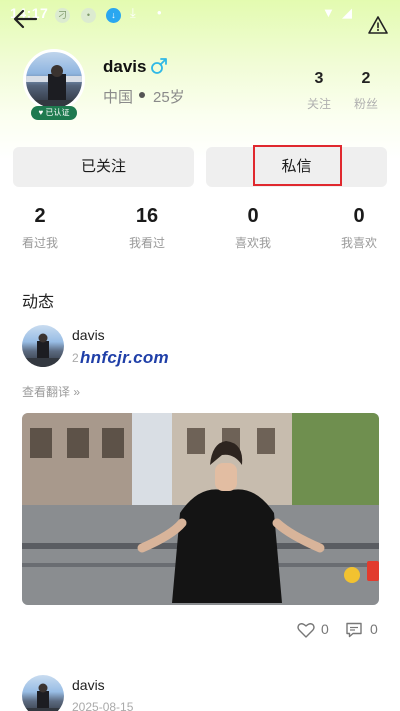 The height and width of the screenshot is (711, 400). Describe the element at coordinates (252, 243) in the screenshot. I see `likes-me-label: 喜欢我` at that location.